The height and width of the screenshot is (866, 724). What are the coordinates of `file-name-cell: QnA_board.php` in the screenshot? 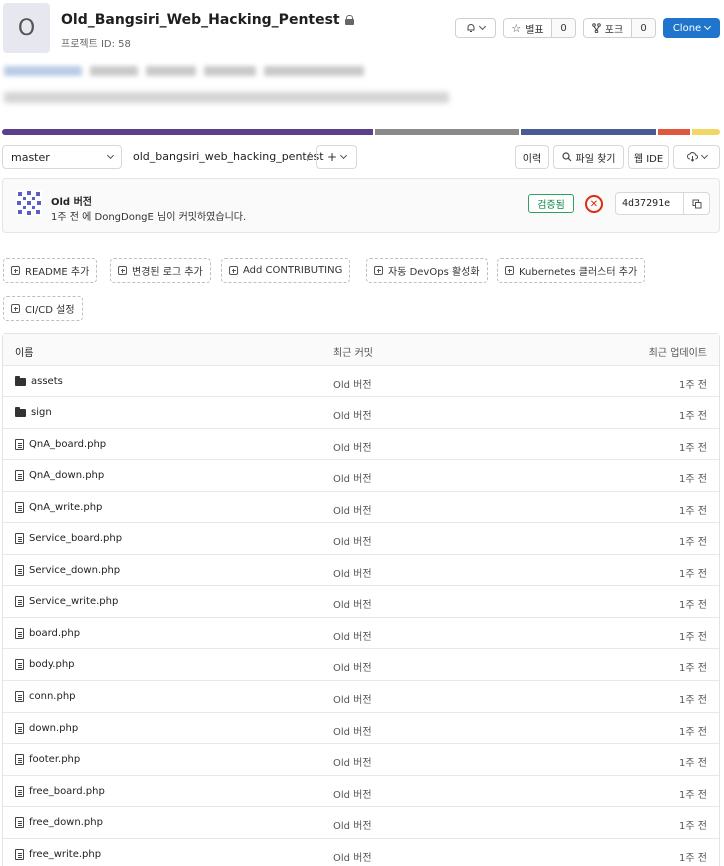 It's located at (60, 444).